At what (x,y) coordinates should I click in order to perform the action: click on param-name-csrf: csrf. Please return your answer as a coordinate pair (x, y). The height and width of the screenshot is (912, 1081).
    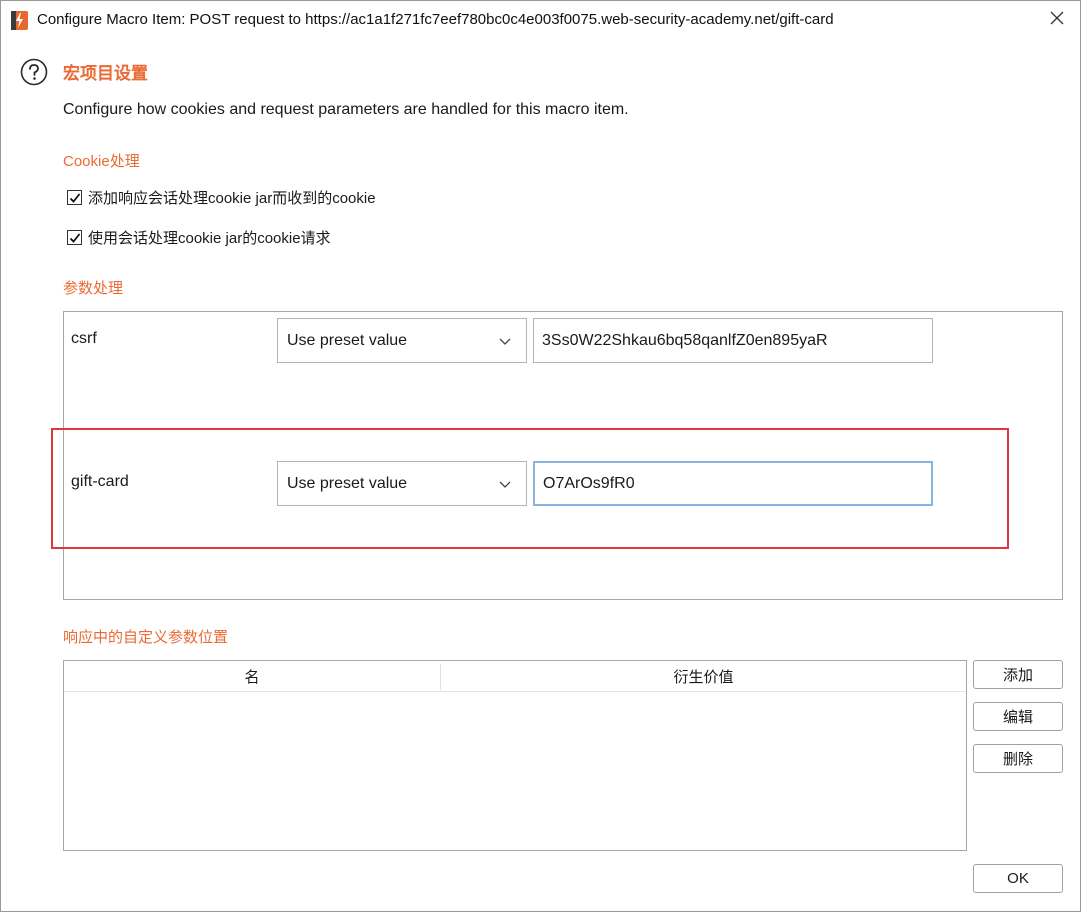
    Looking at the image, I should click on (84, 338).